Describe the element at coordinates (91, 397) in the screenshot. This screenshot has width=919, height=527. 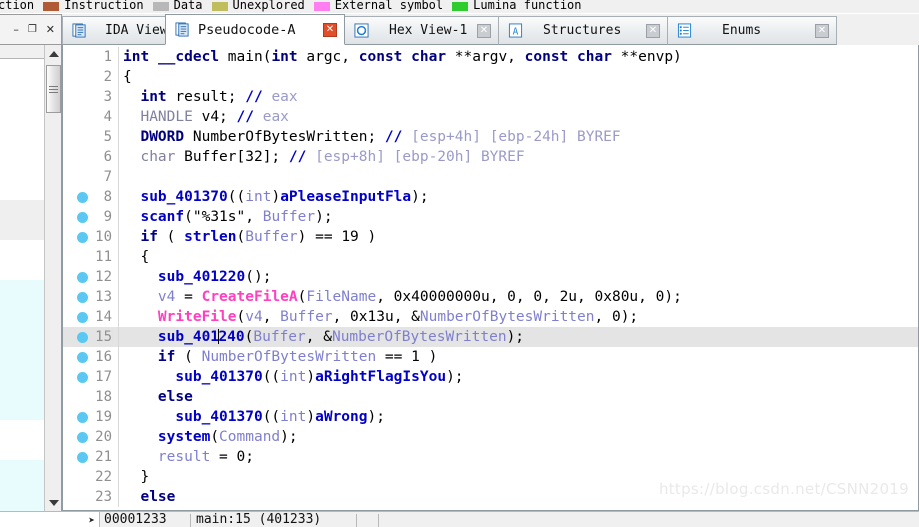
I see `line-number: 18` at that location.